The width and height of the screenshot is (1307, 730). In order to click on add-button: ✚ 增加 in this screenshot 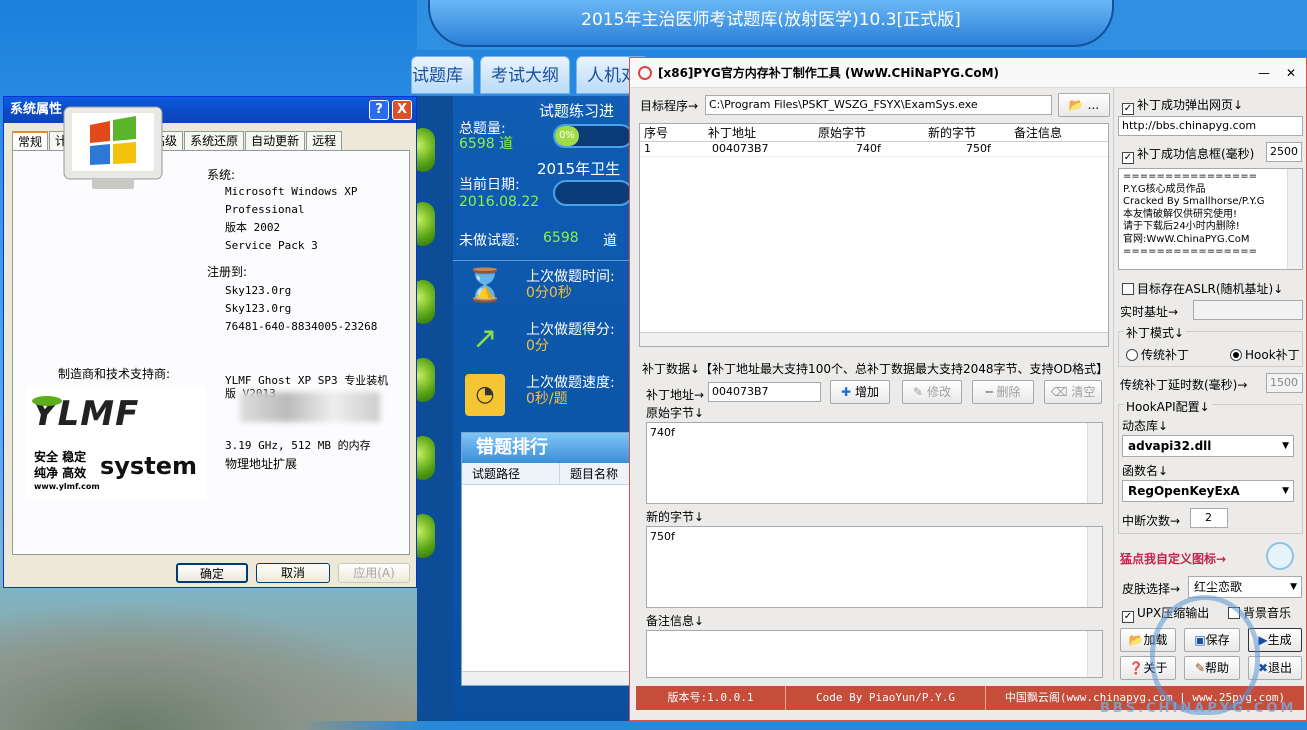, I will do `click(860, 392)`.